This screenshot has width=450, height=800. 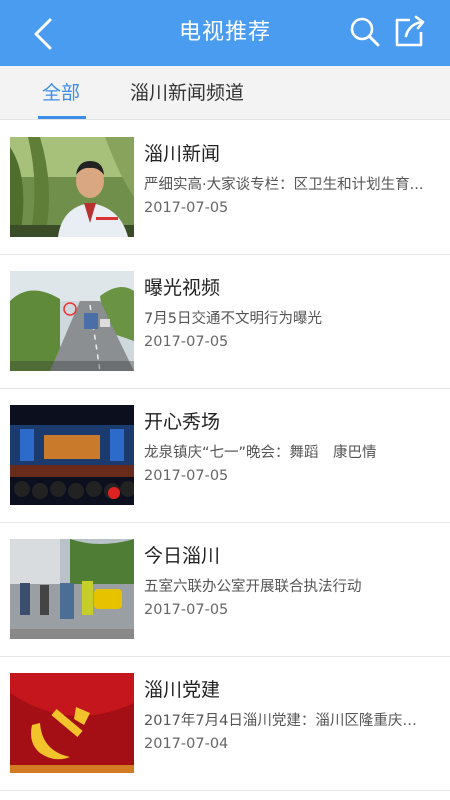 I want to click on news-anchor-thumbnail, so click(x=72, y=187).